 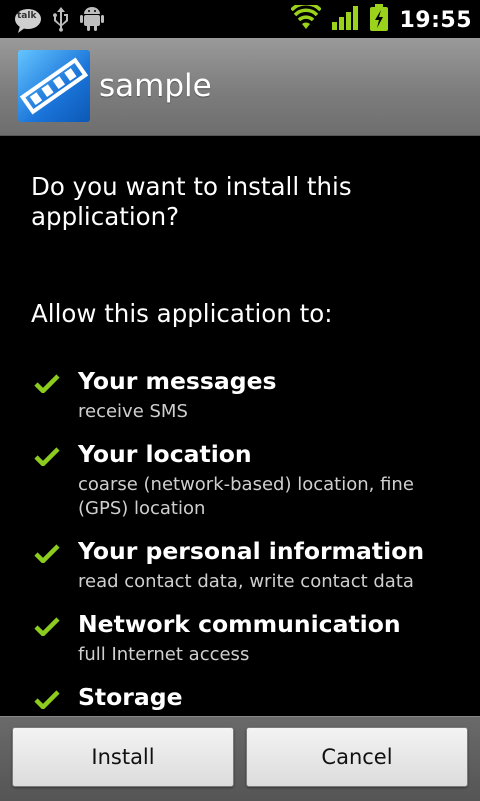 I want to click on permission-title: Storage, so click(x=130, y=697).